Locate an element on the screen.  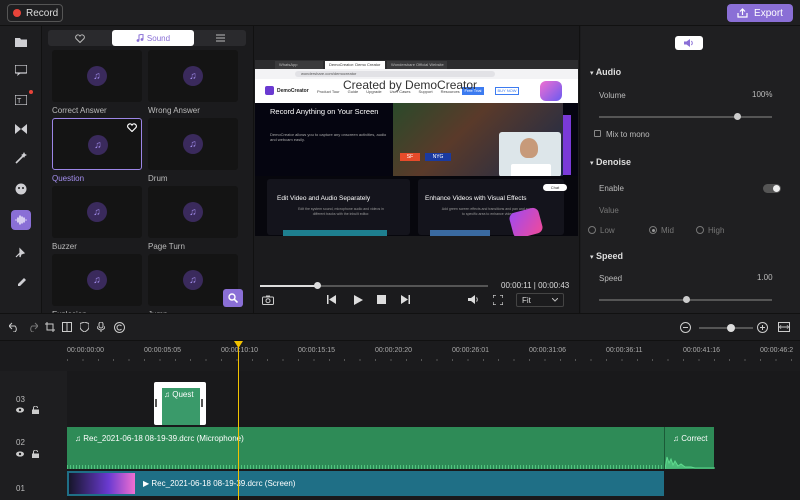
split-icon is located at coordinates (67, 328).